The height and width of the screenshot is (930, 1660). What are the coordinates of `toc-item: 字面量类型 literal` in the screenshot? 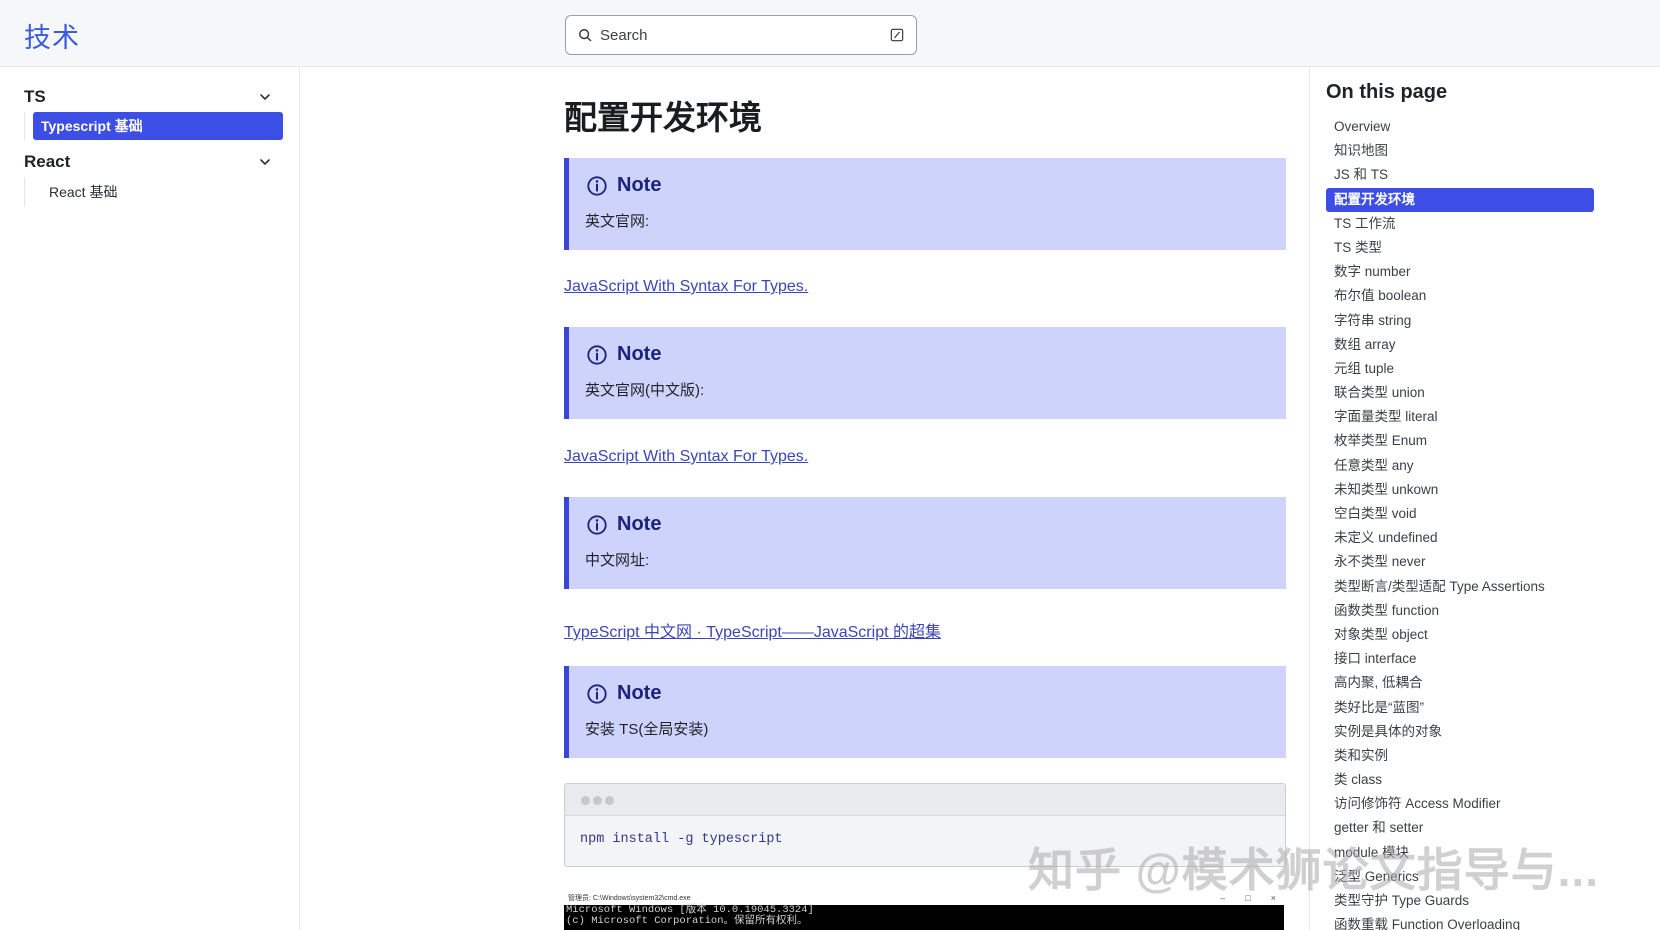 It's located at (1460, 417).